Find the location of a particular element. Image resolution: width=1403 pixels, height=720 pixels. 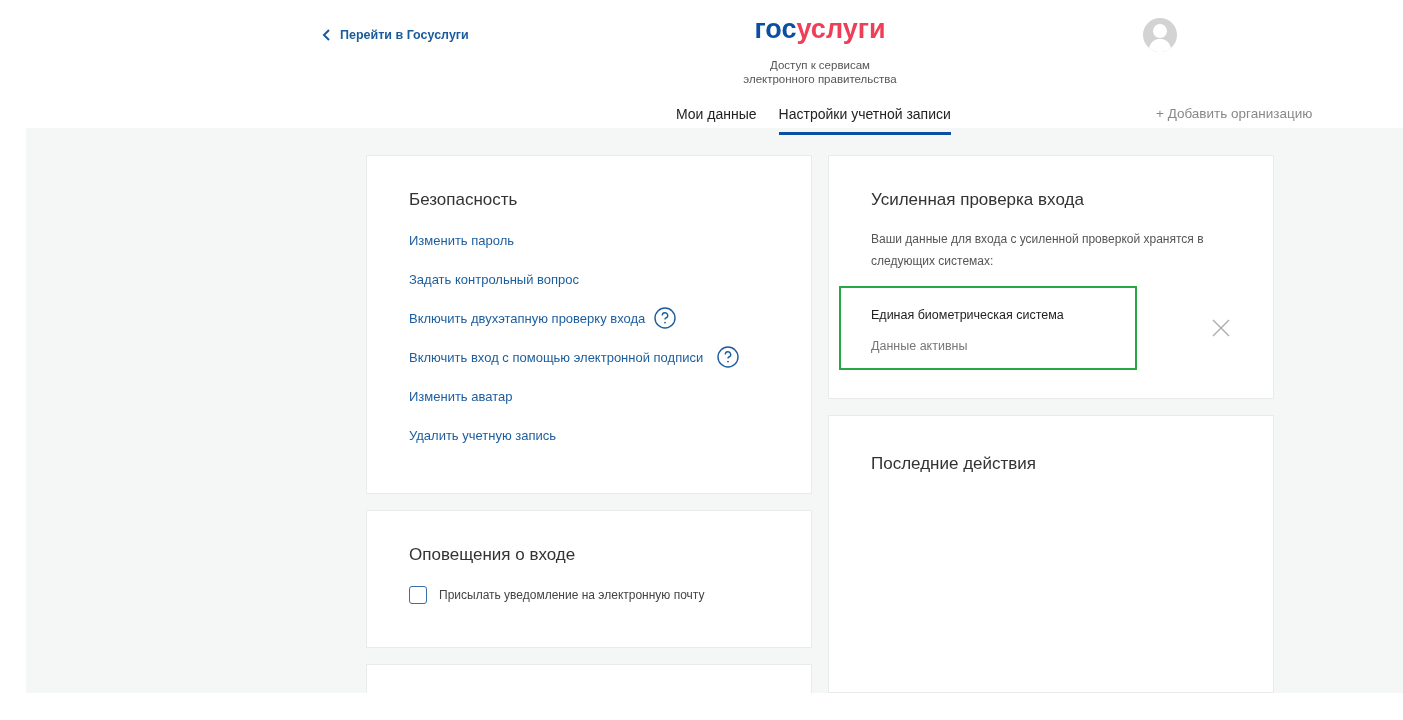

settings-link: Включить вход с помощью электронной подписи is located at coordinates (556, 357).